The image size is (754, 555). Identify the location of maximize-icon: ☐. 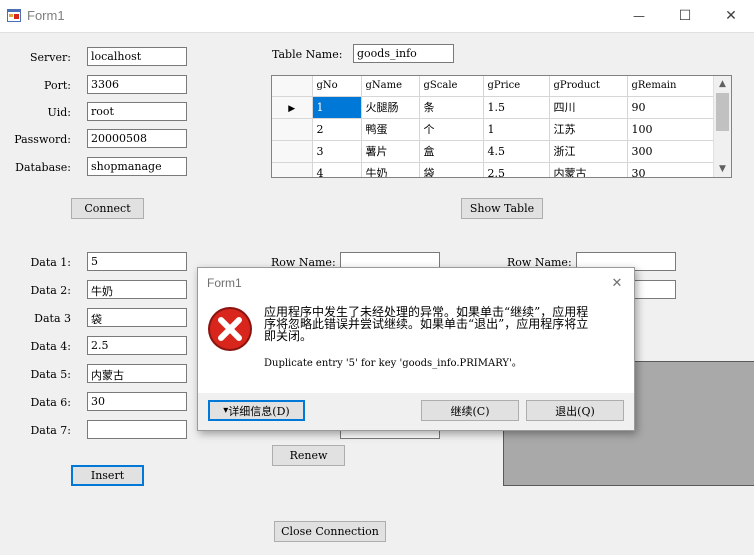
(685, 16).